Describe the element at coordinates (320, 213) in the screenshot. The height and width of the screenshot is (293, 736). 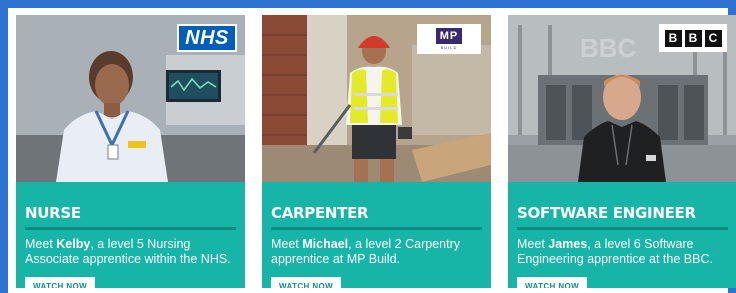
I see `card-title: CARPENTER` at that location.